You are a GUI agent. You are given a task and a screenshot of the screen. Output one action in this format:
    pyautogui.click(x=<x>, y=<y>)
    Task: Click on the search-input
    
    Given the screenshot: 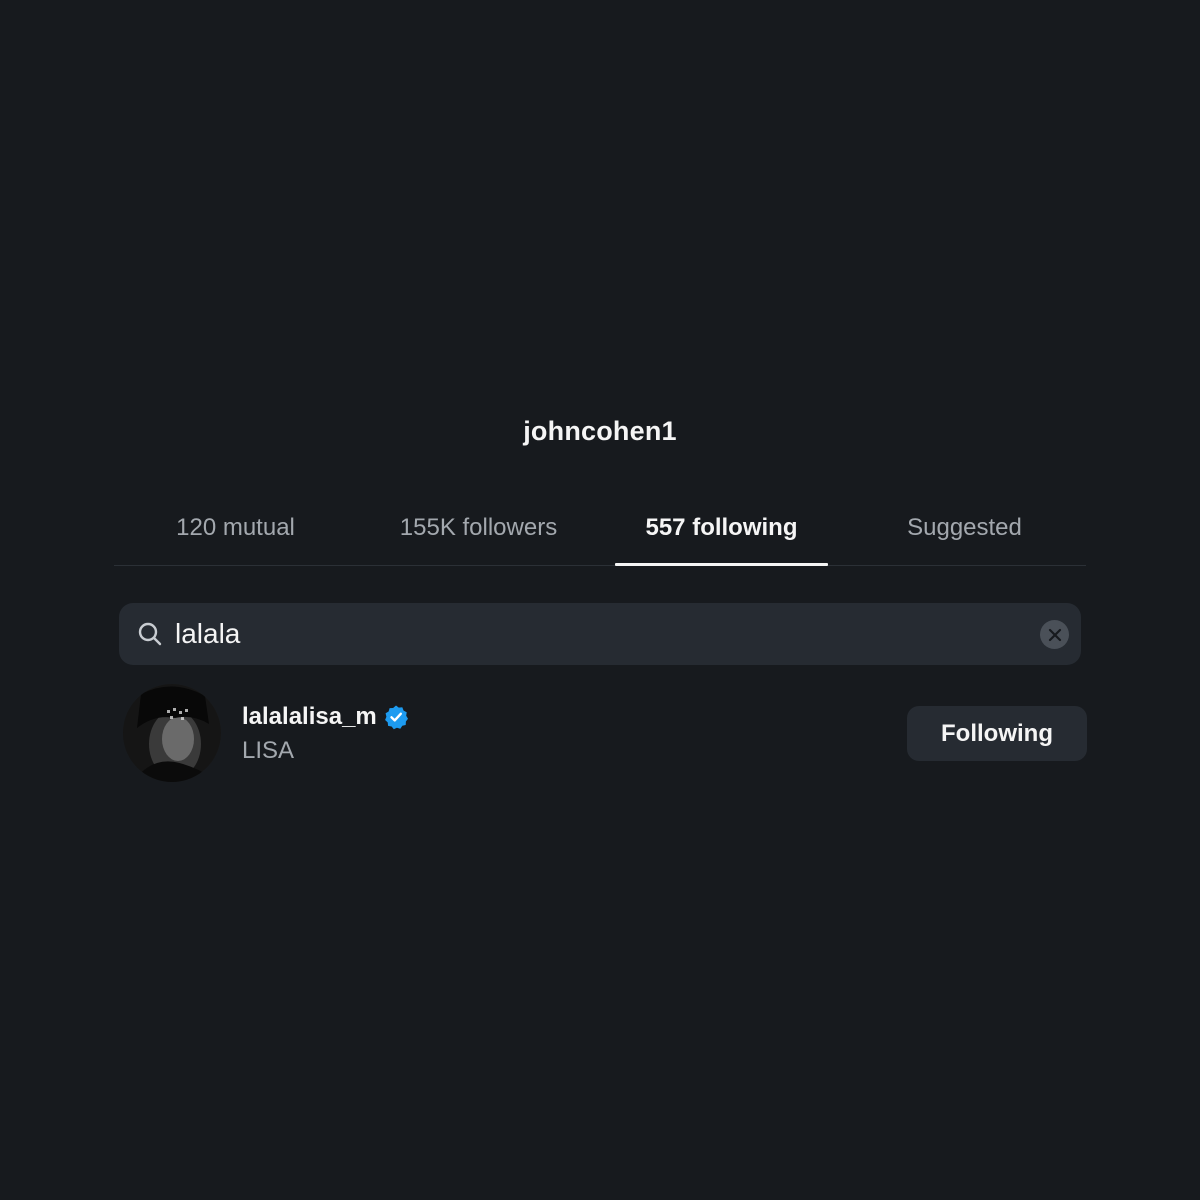 What is the action you would take?
    pyautogui.click(x=595, y=634)
    